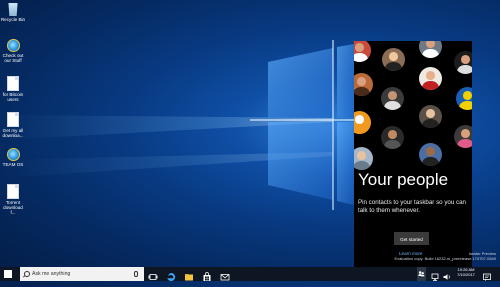 The height and width of the screenshot is (287, 500). I want to click on microphone-icon, so click(135, 274).